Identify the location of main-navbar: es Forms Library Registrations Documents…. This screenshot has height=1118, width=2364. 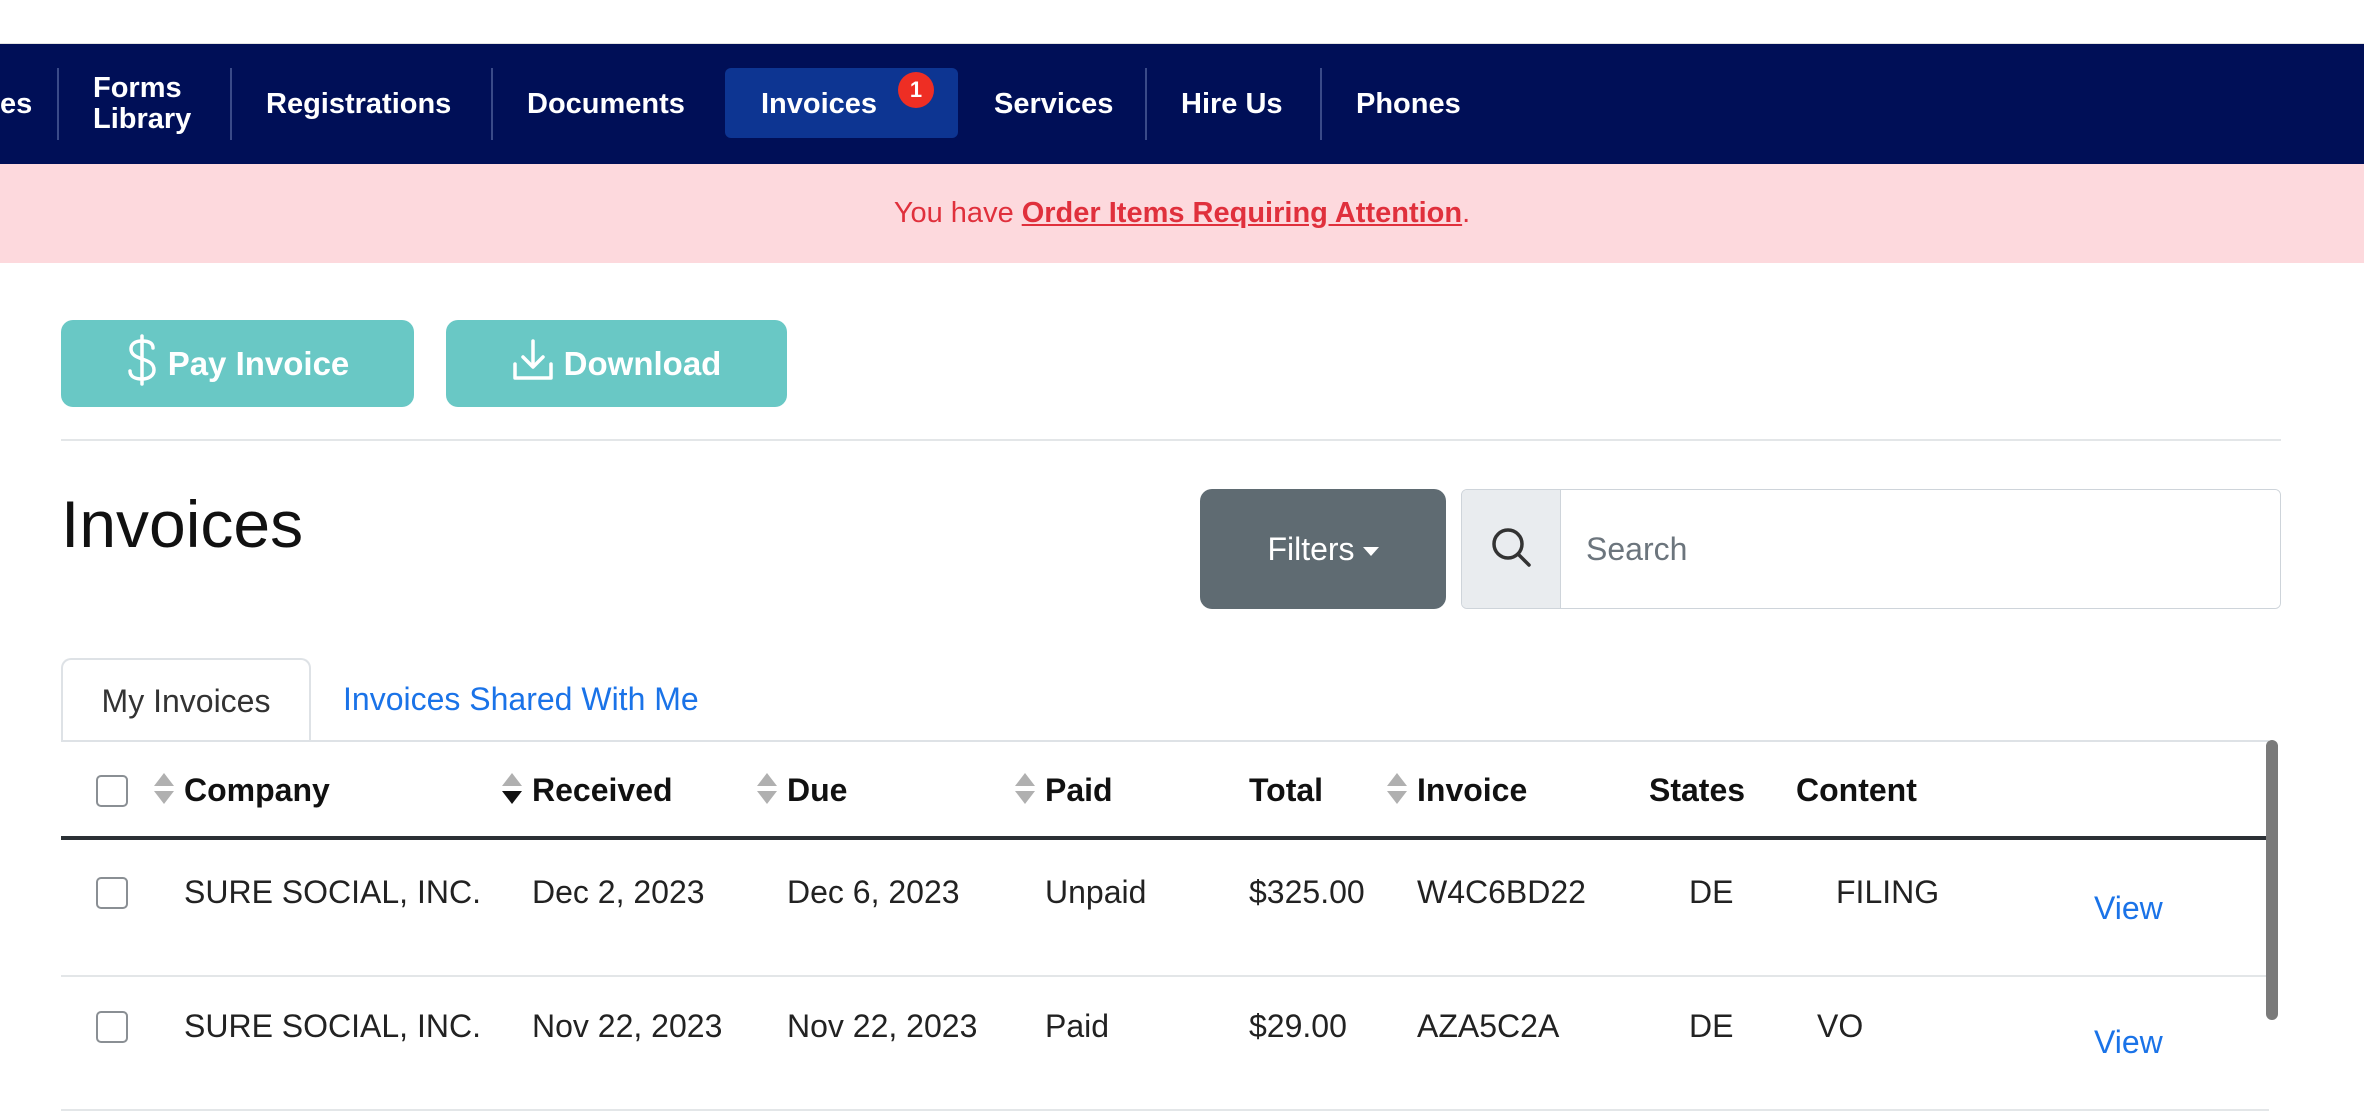
(1182, 104).